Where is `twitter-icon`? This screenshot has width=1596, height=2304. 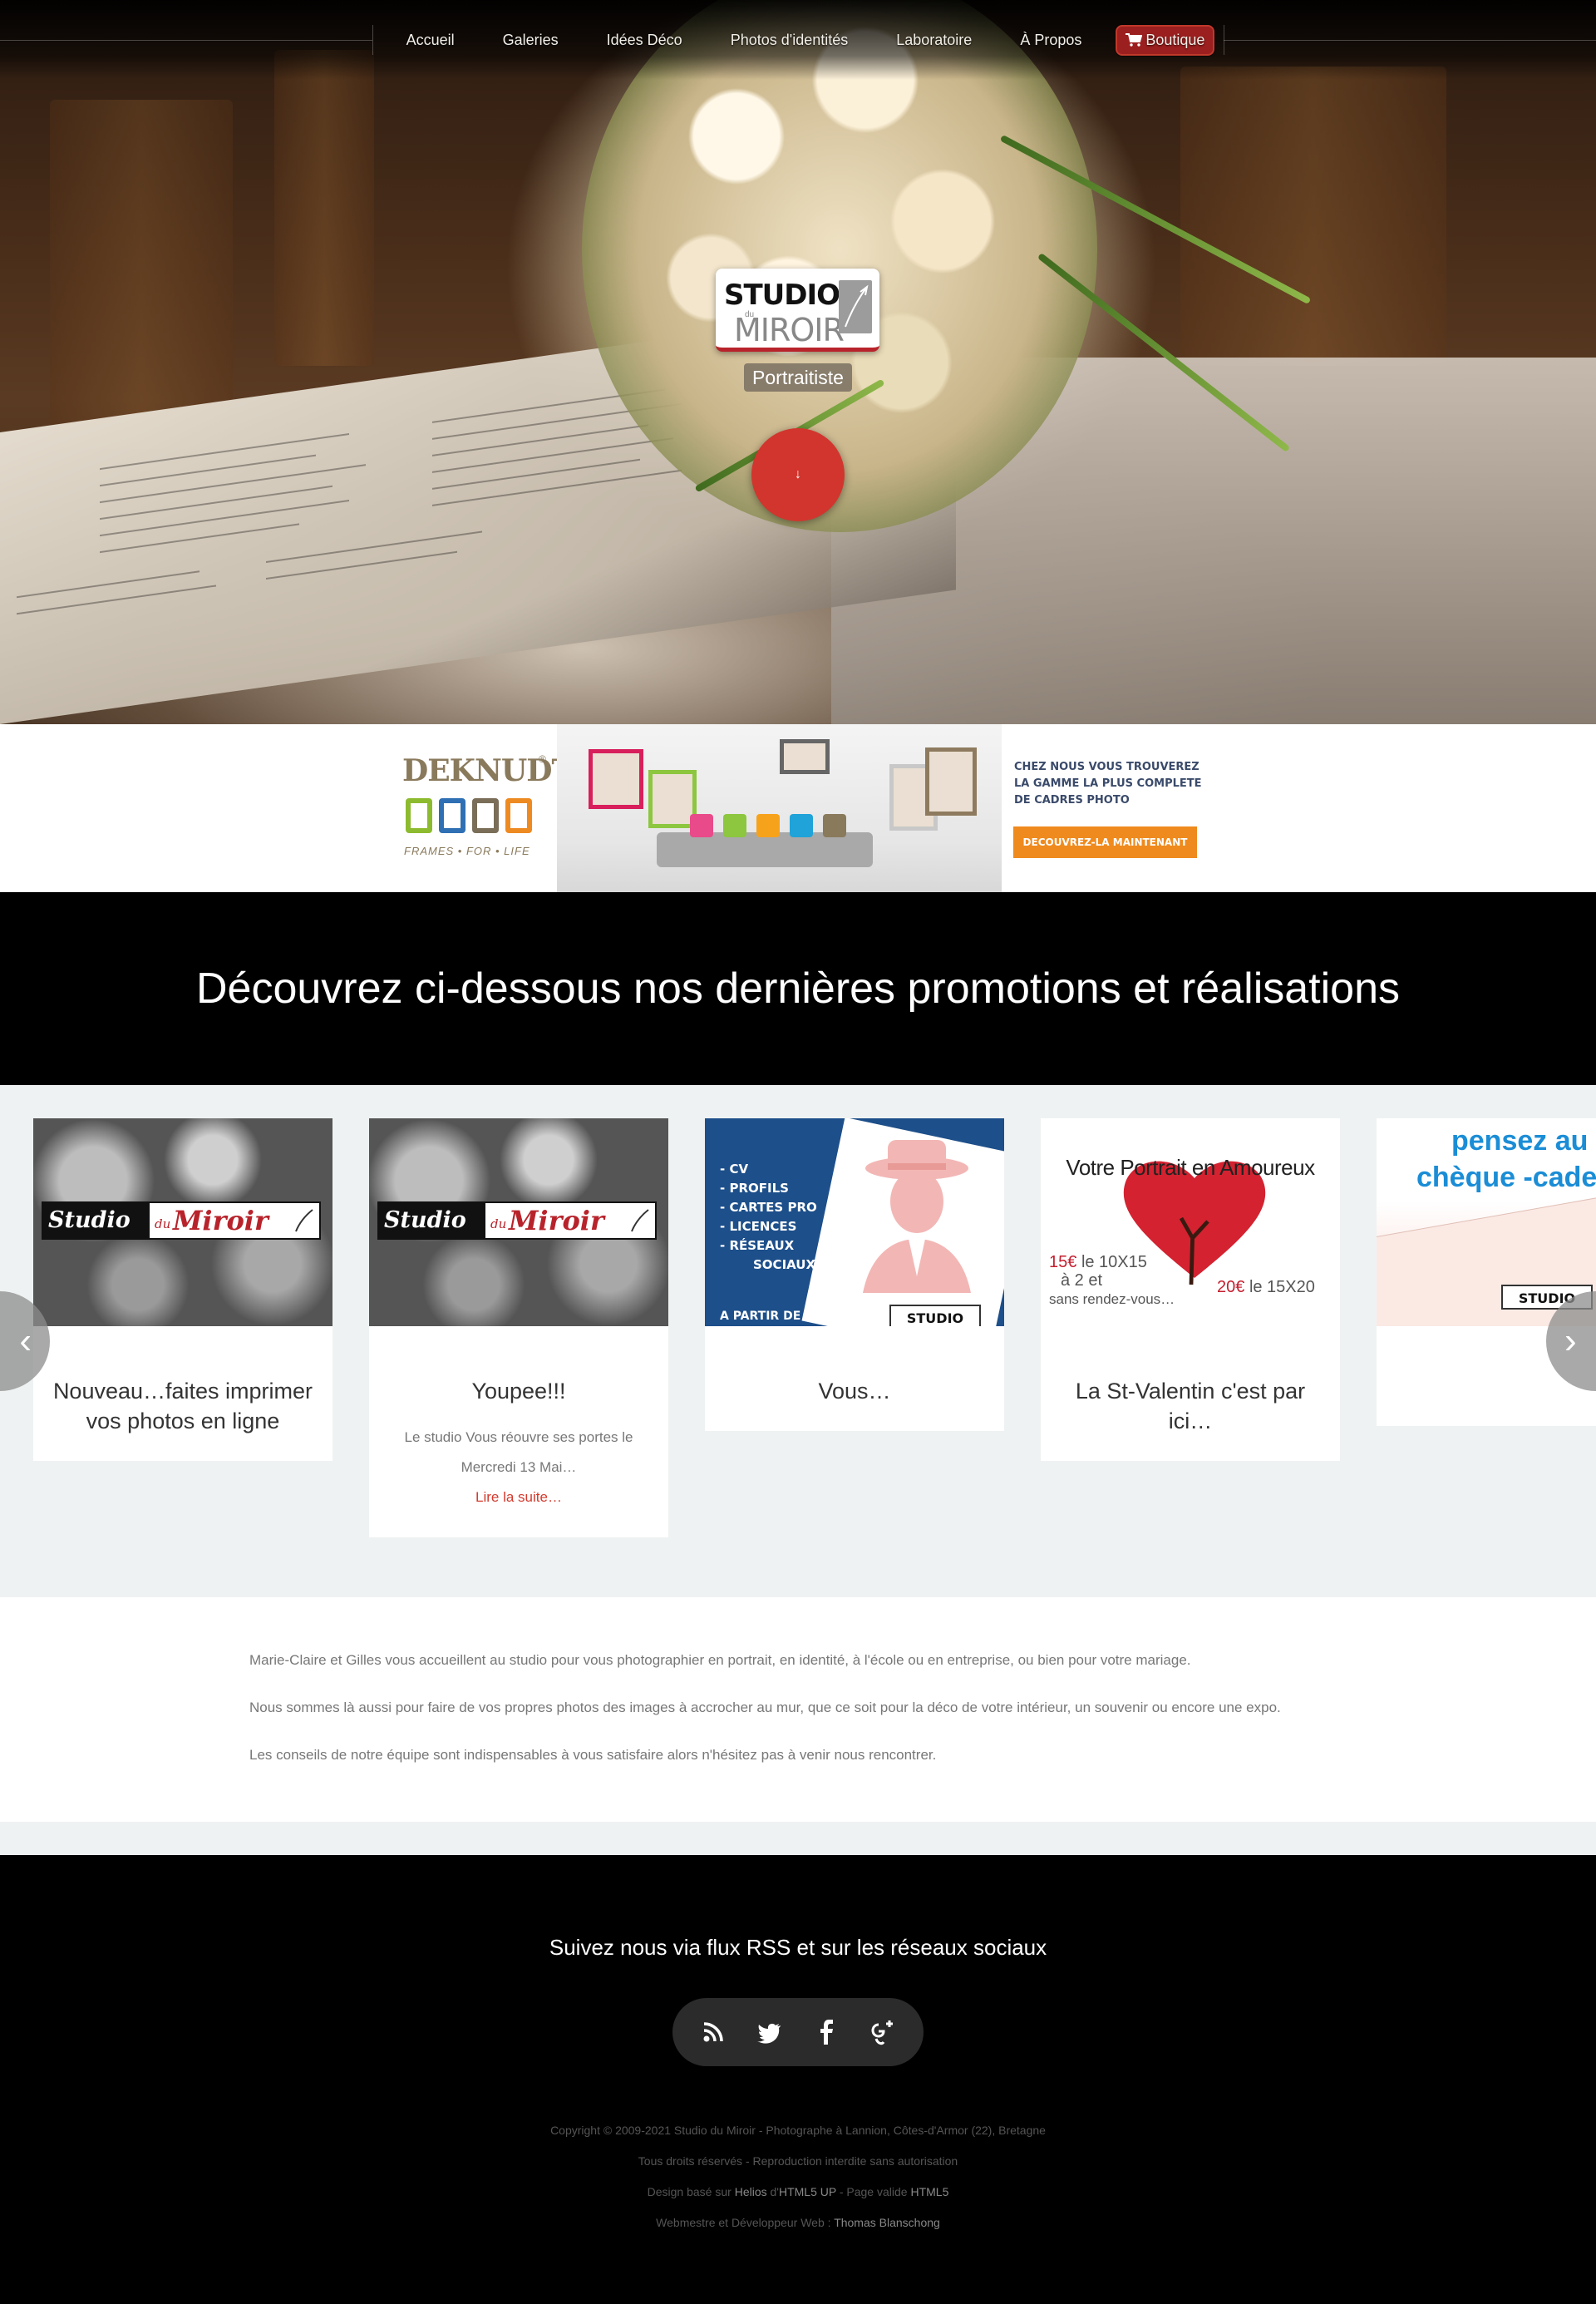 twitter-icon is located at coordinates (770, 2032).